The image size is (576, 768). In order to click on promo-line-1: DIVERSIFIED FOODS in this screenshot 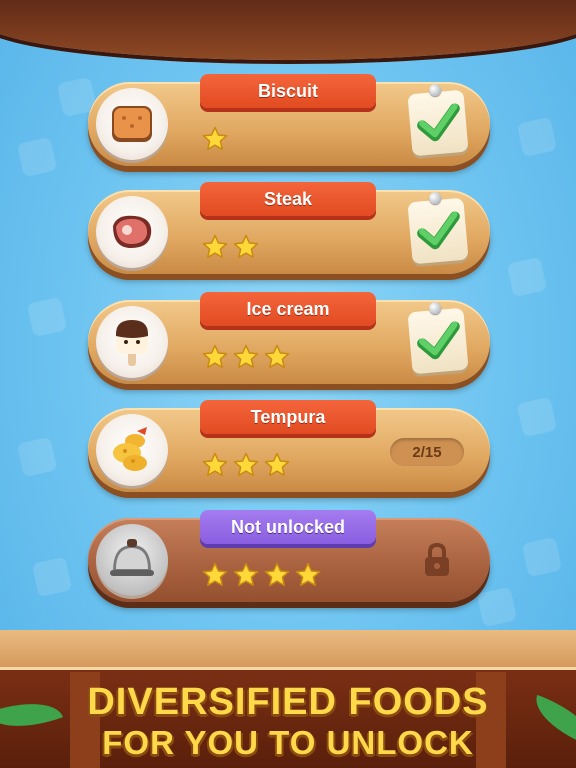, I will do `click(288, 702)`.